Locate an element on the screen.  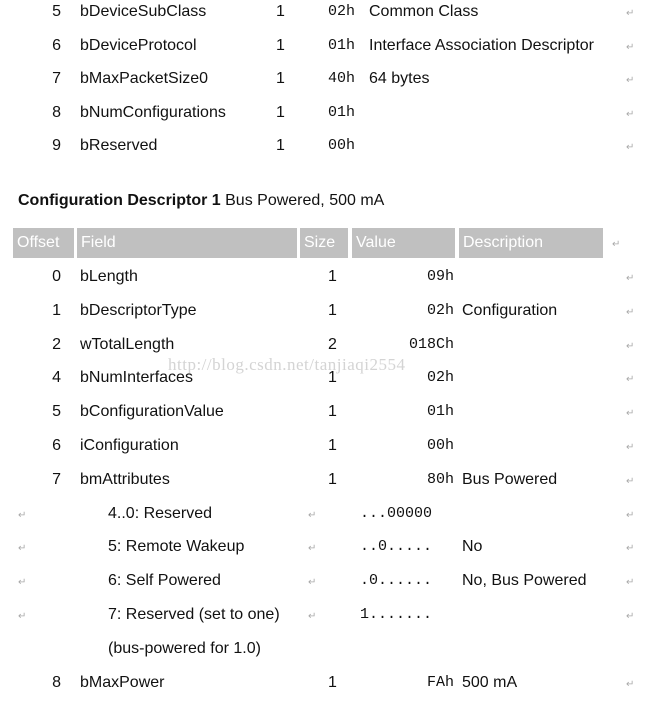
field-cell: wTotalLength is located at coordinates (127, 344).